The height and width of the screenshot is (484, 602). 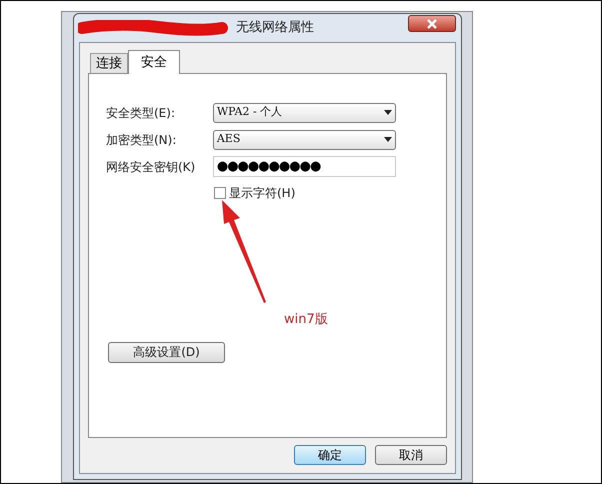 I want to click on tab: 安全, so click(x=154, y=62).